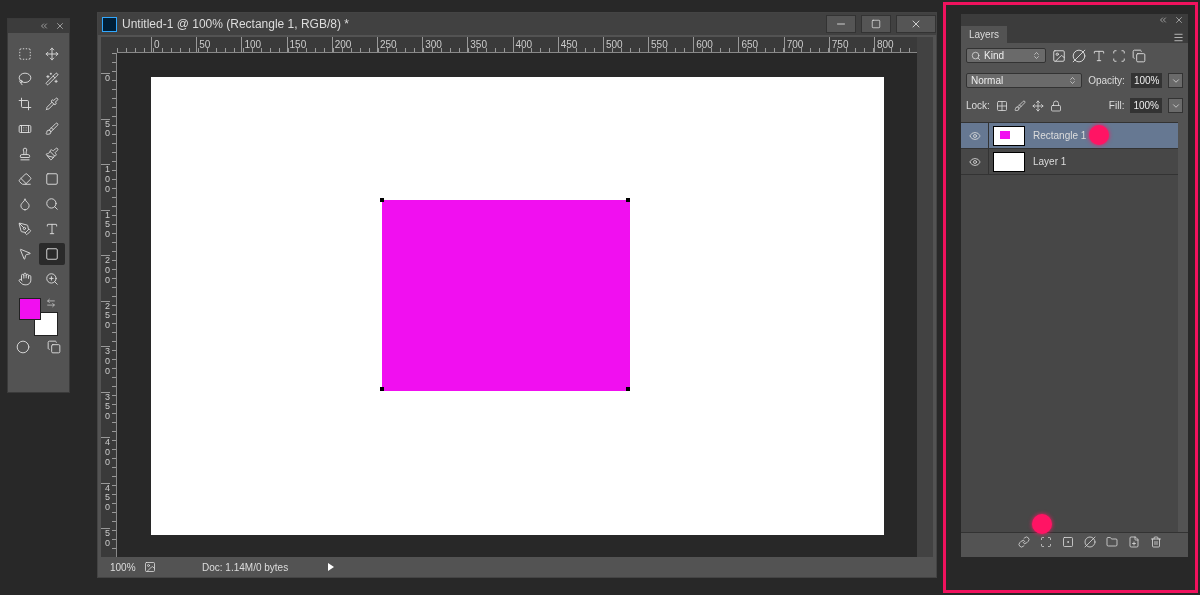 The width and height of the screenshot is (1200, 595). Describe the element at coordinates (51, 54) in the screenshot. I see `move-icon` at that location.